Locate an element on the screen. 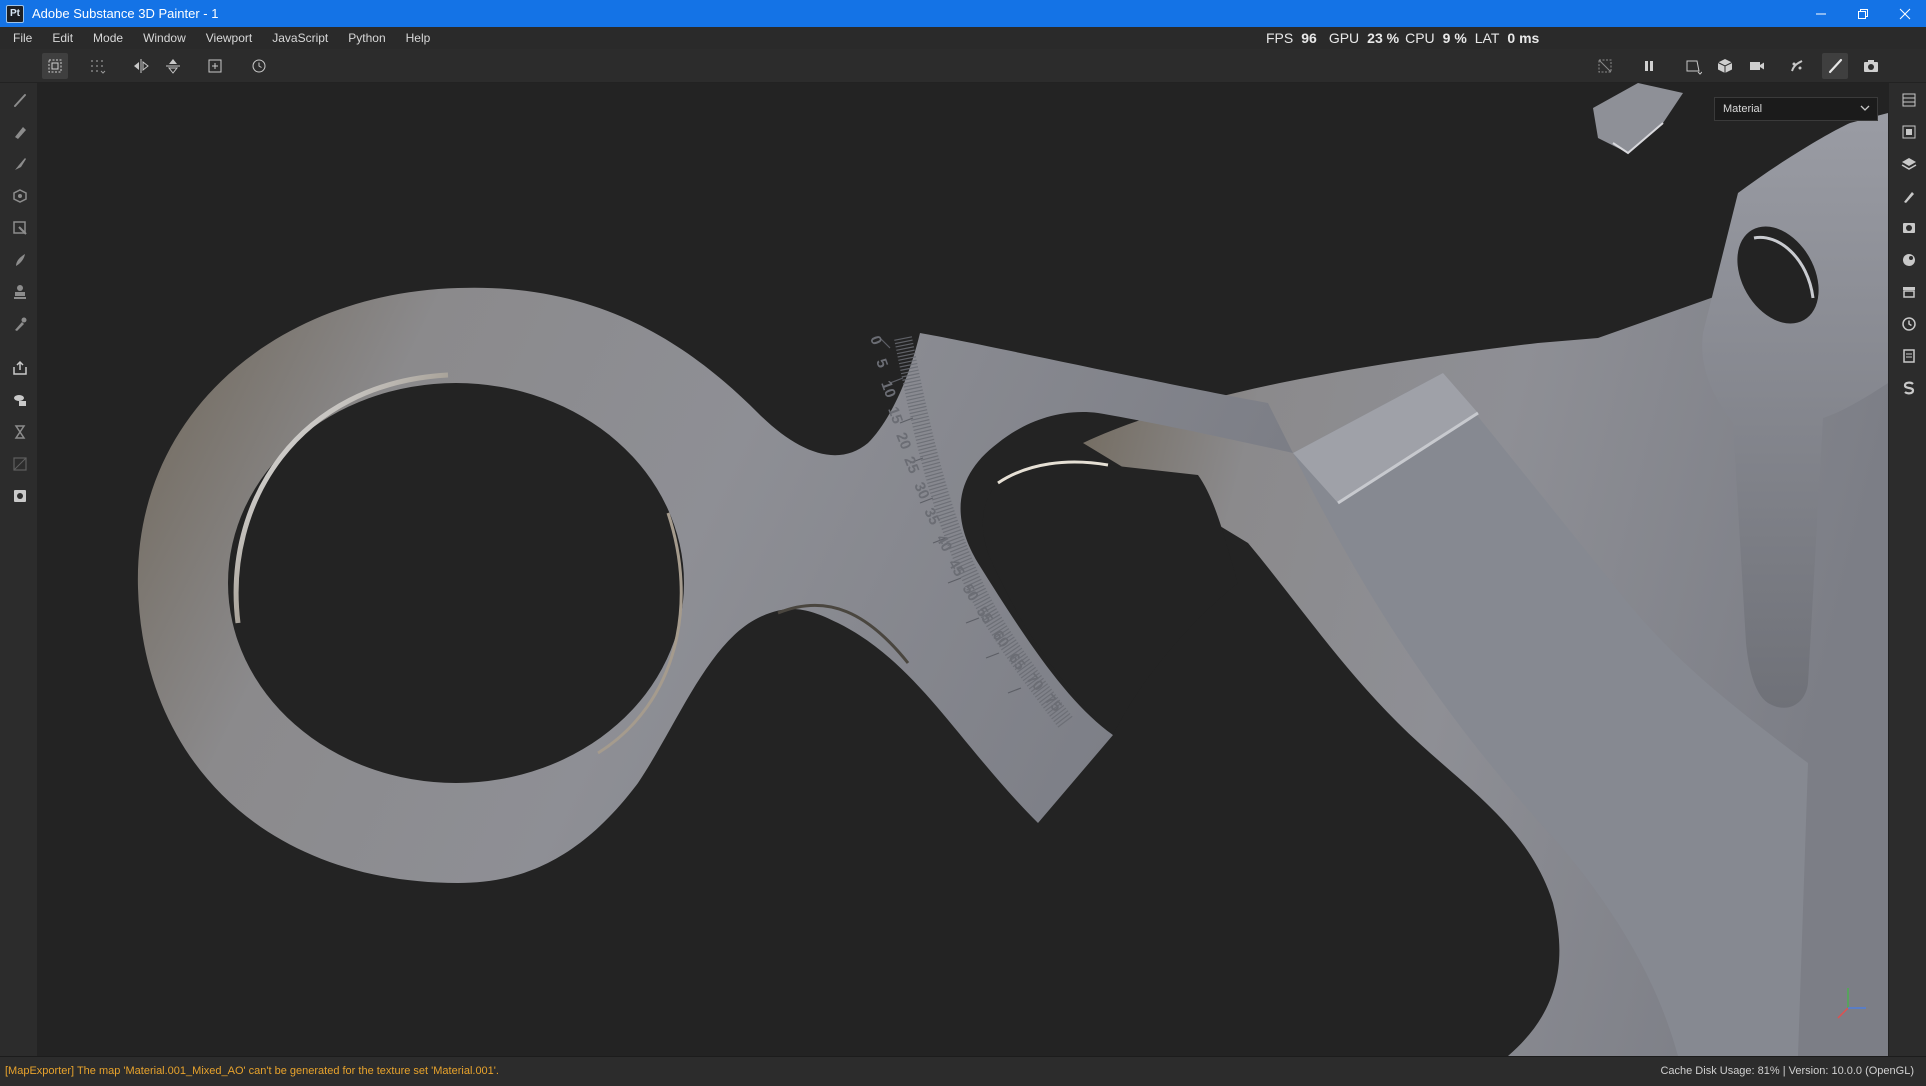 Image resolution: width=1926 pixels, height=1086 pixels. geometry-fill-icon is located at coordinates (20, 196).